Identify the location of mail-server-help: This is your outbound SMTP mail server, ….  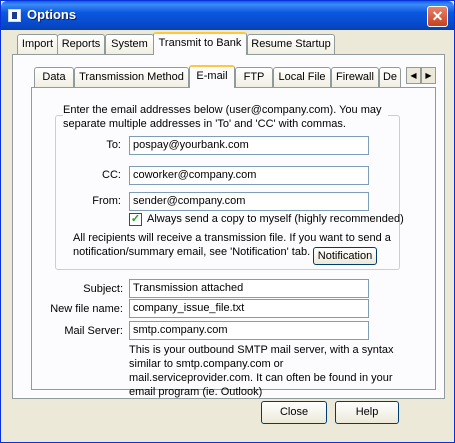
(261, 371).